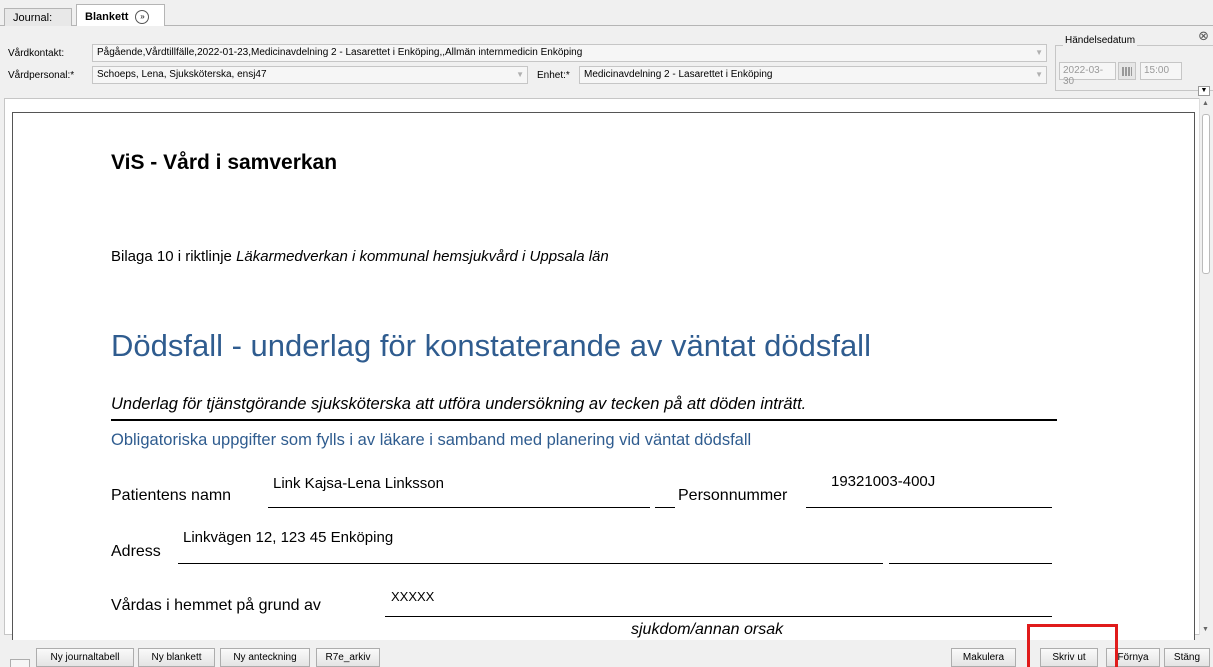 The width and height of the screenshot is (1213, 667). I want to click on tab-journal: Journal:, so click(38, 17).